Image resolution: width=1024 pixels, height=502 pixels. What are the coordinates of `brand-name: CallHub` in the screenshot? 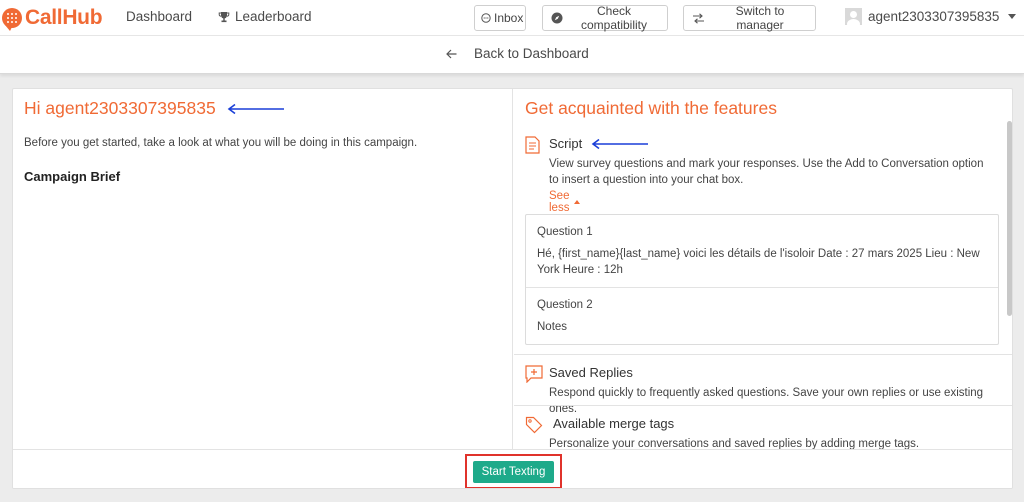 It's located at (64, 17).